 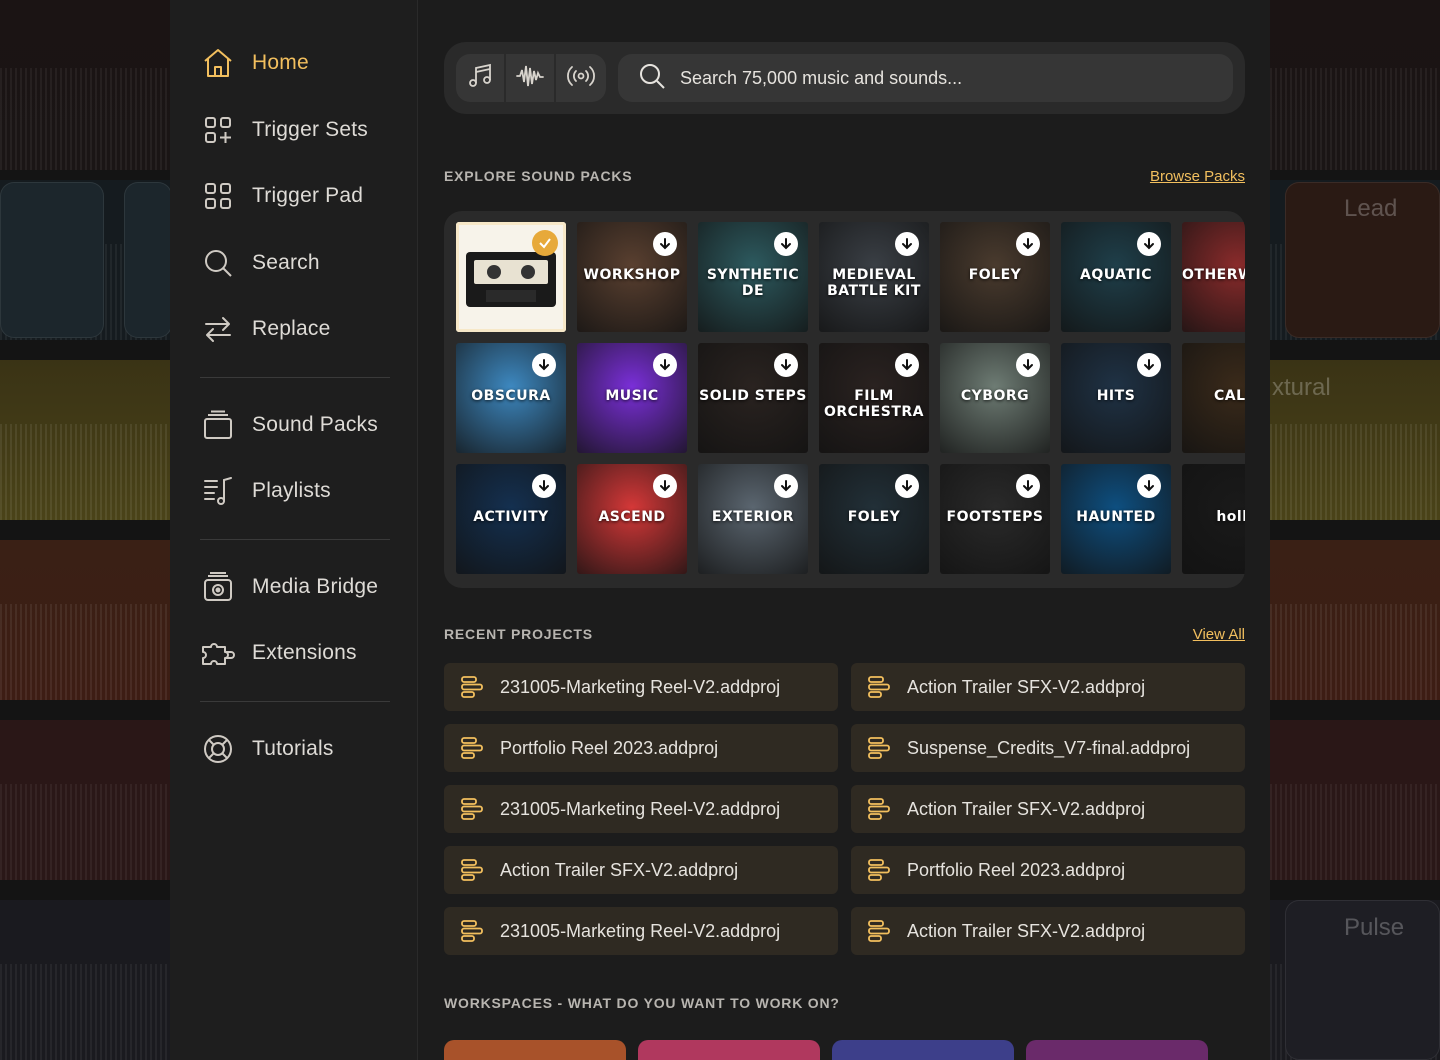 I want to click on sidebar-item-label: Search, so click(x=286, y=262).